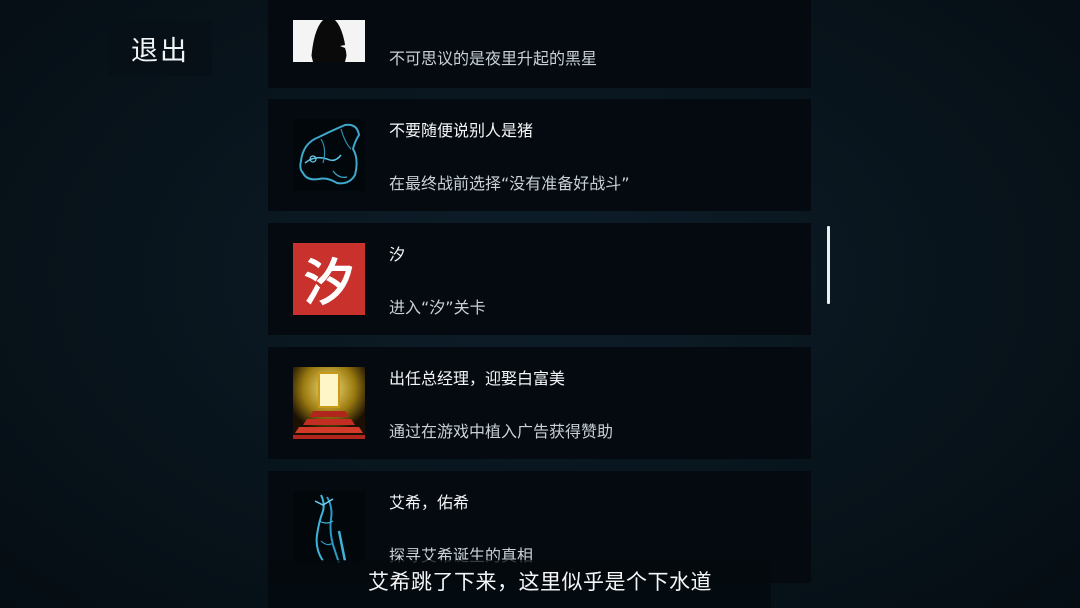 This screenshot has width=1080, height=608. I want to click on xi-character-icon: 汐, so click(329, 279).